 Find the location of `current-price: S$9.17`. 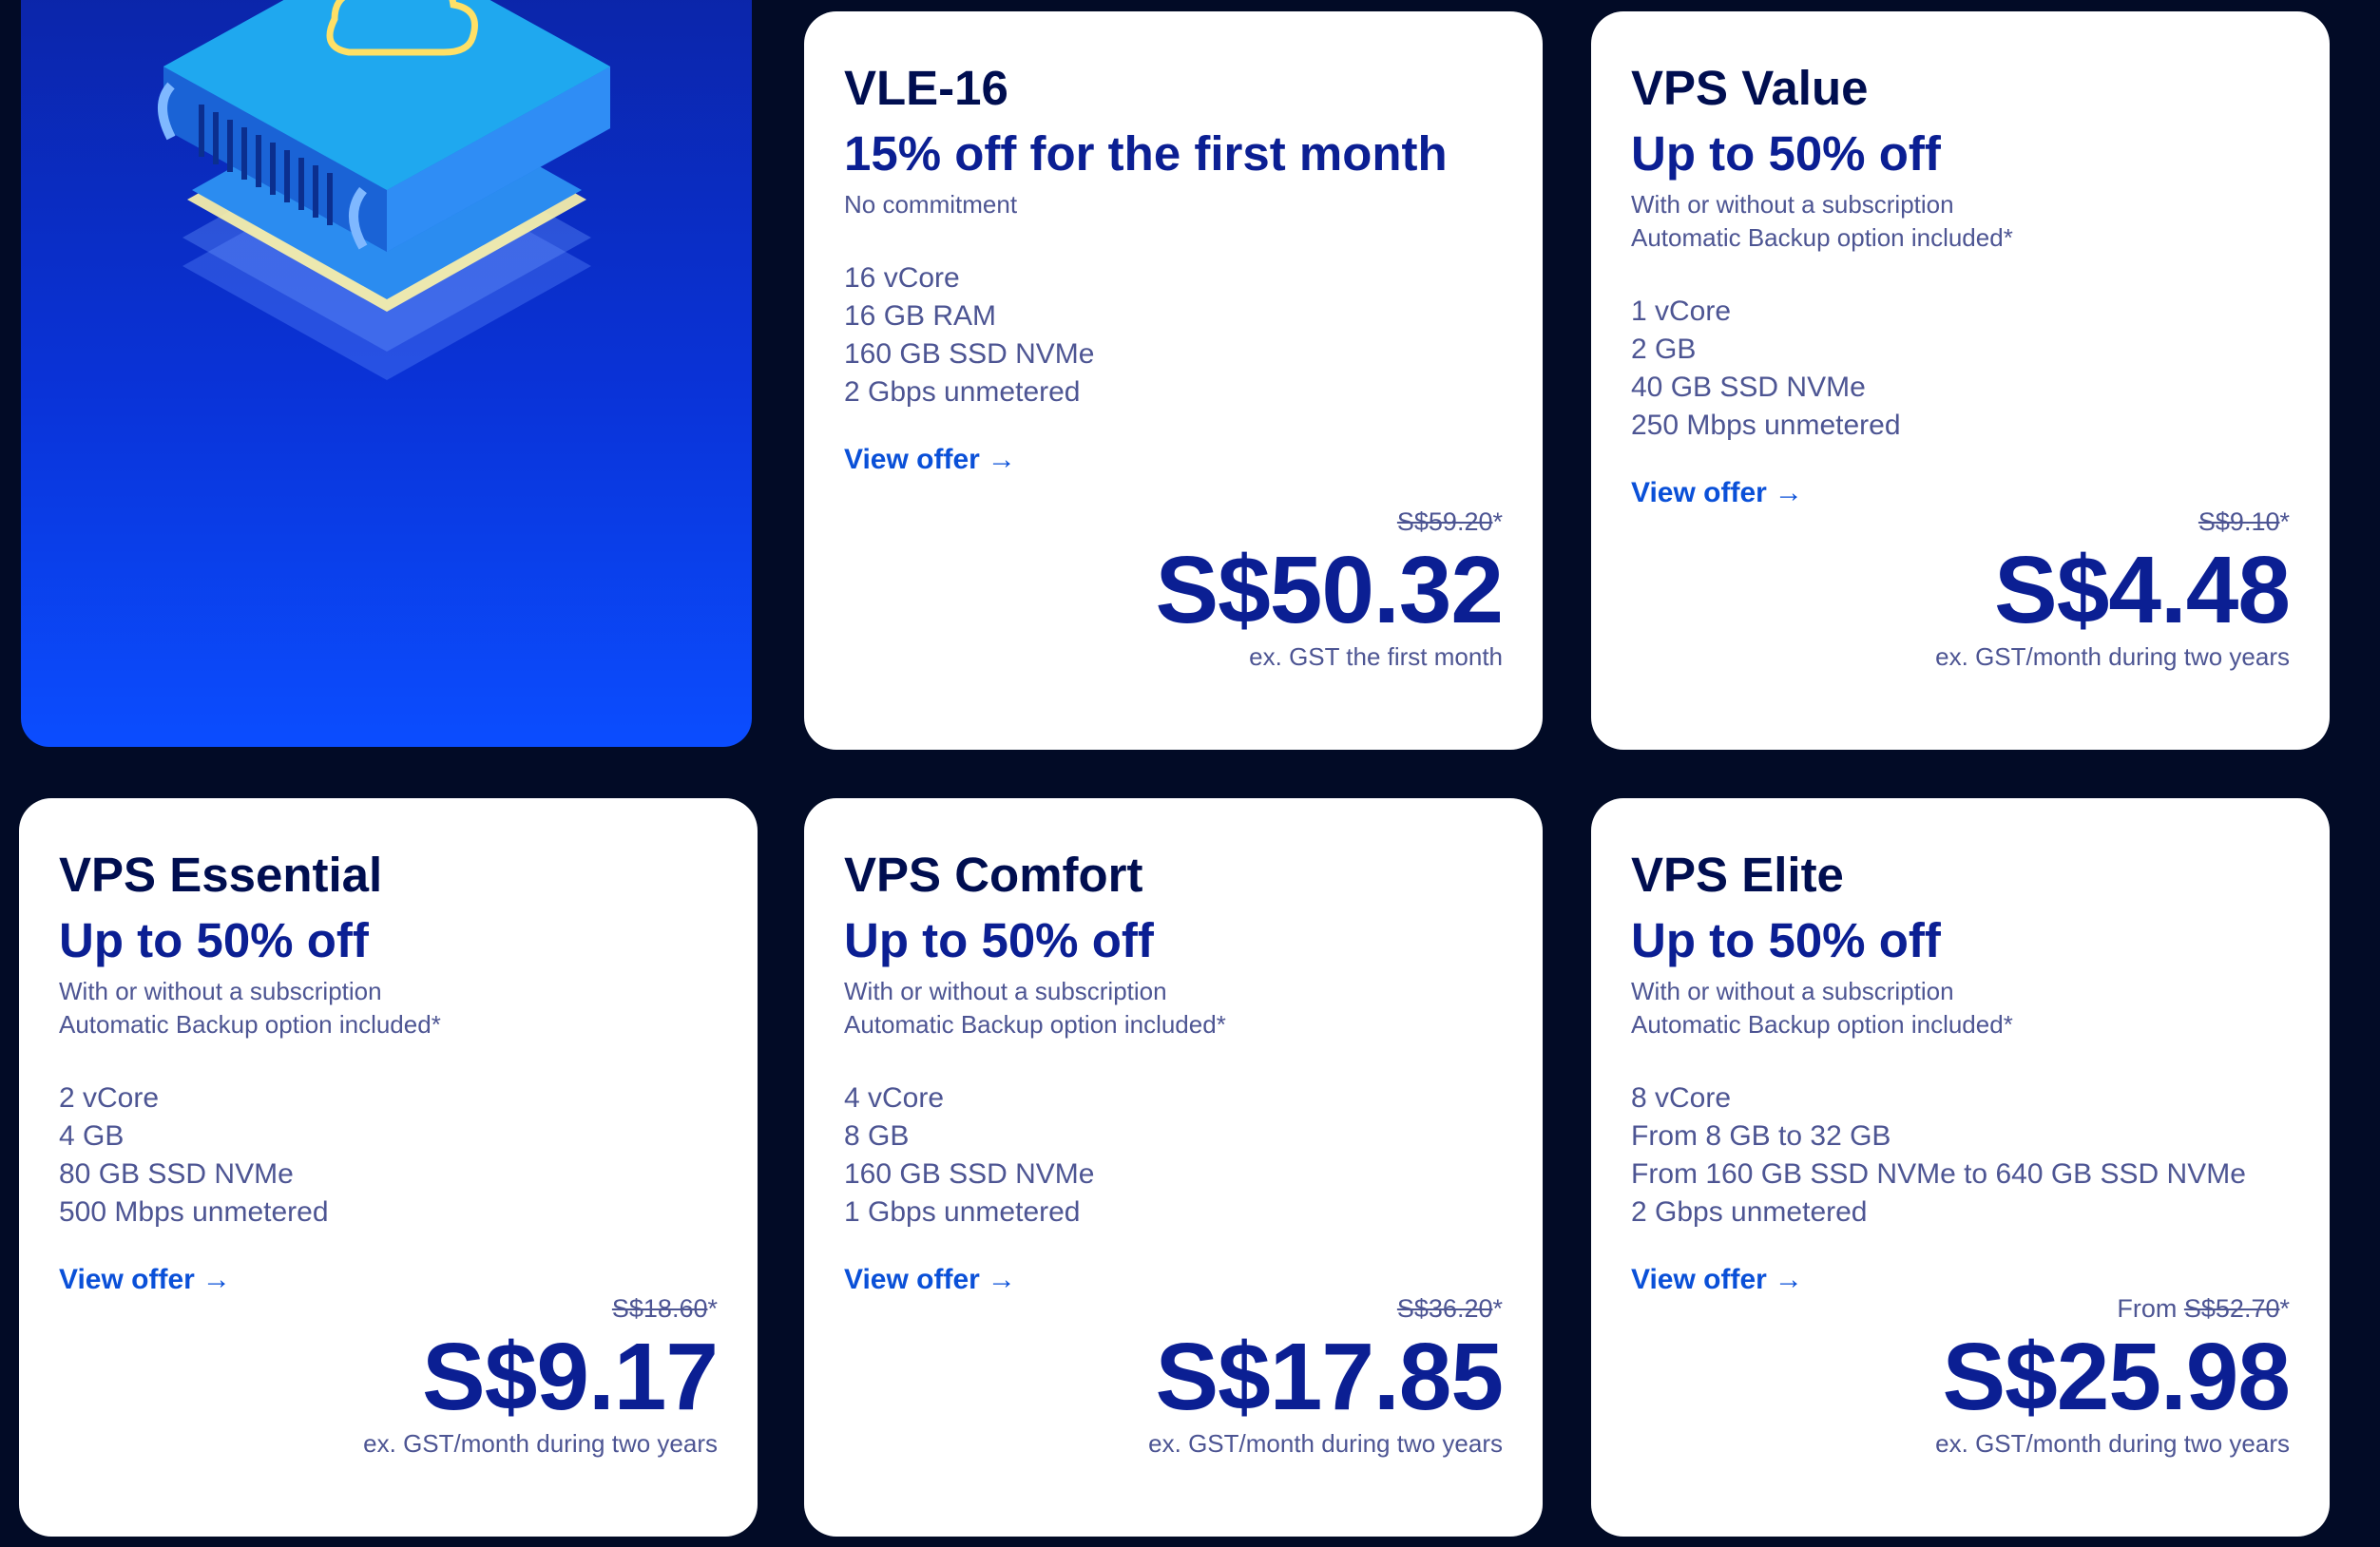

current-price: S$9.17 is located at coordinates (570, 1377).